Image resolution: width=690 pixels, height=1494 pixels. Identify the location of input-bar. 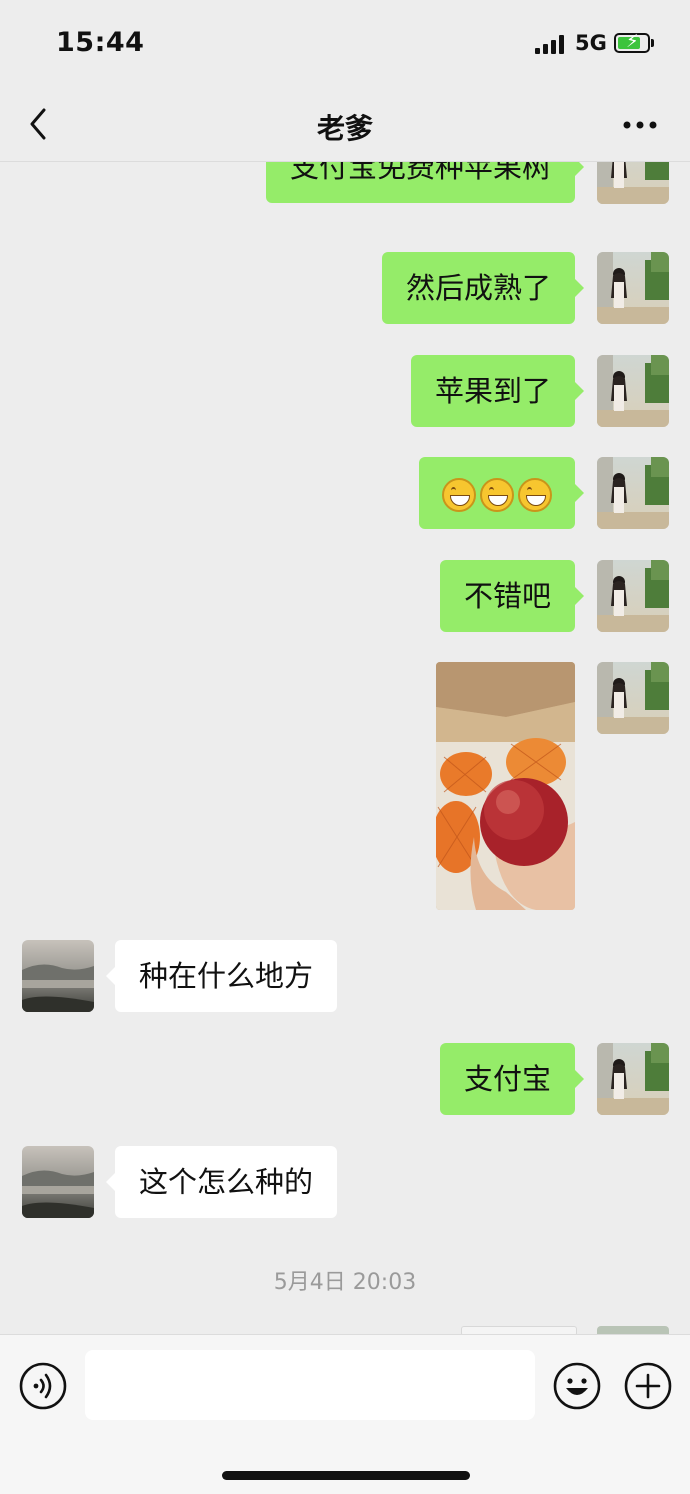
(345, 1414).